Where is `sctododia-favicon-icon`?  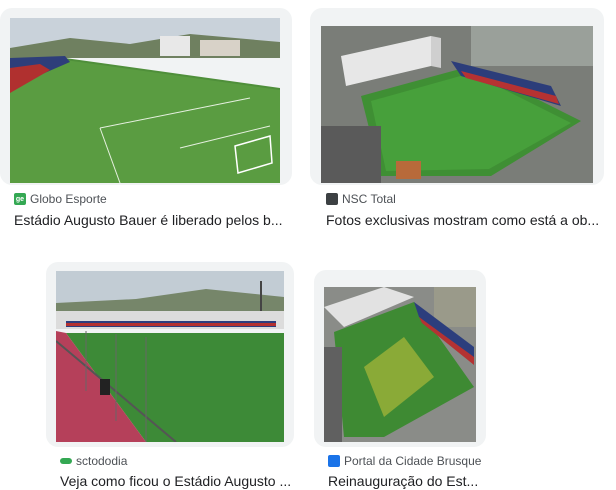
sctododia-favicon-icon is located at coordinates (66, 461).